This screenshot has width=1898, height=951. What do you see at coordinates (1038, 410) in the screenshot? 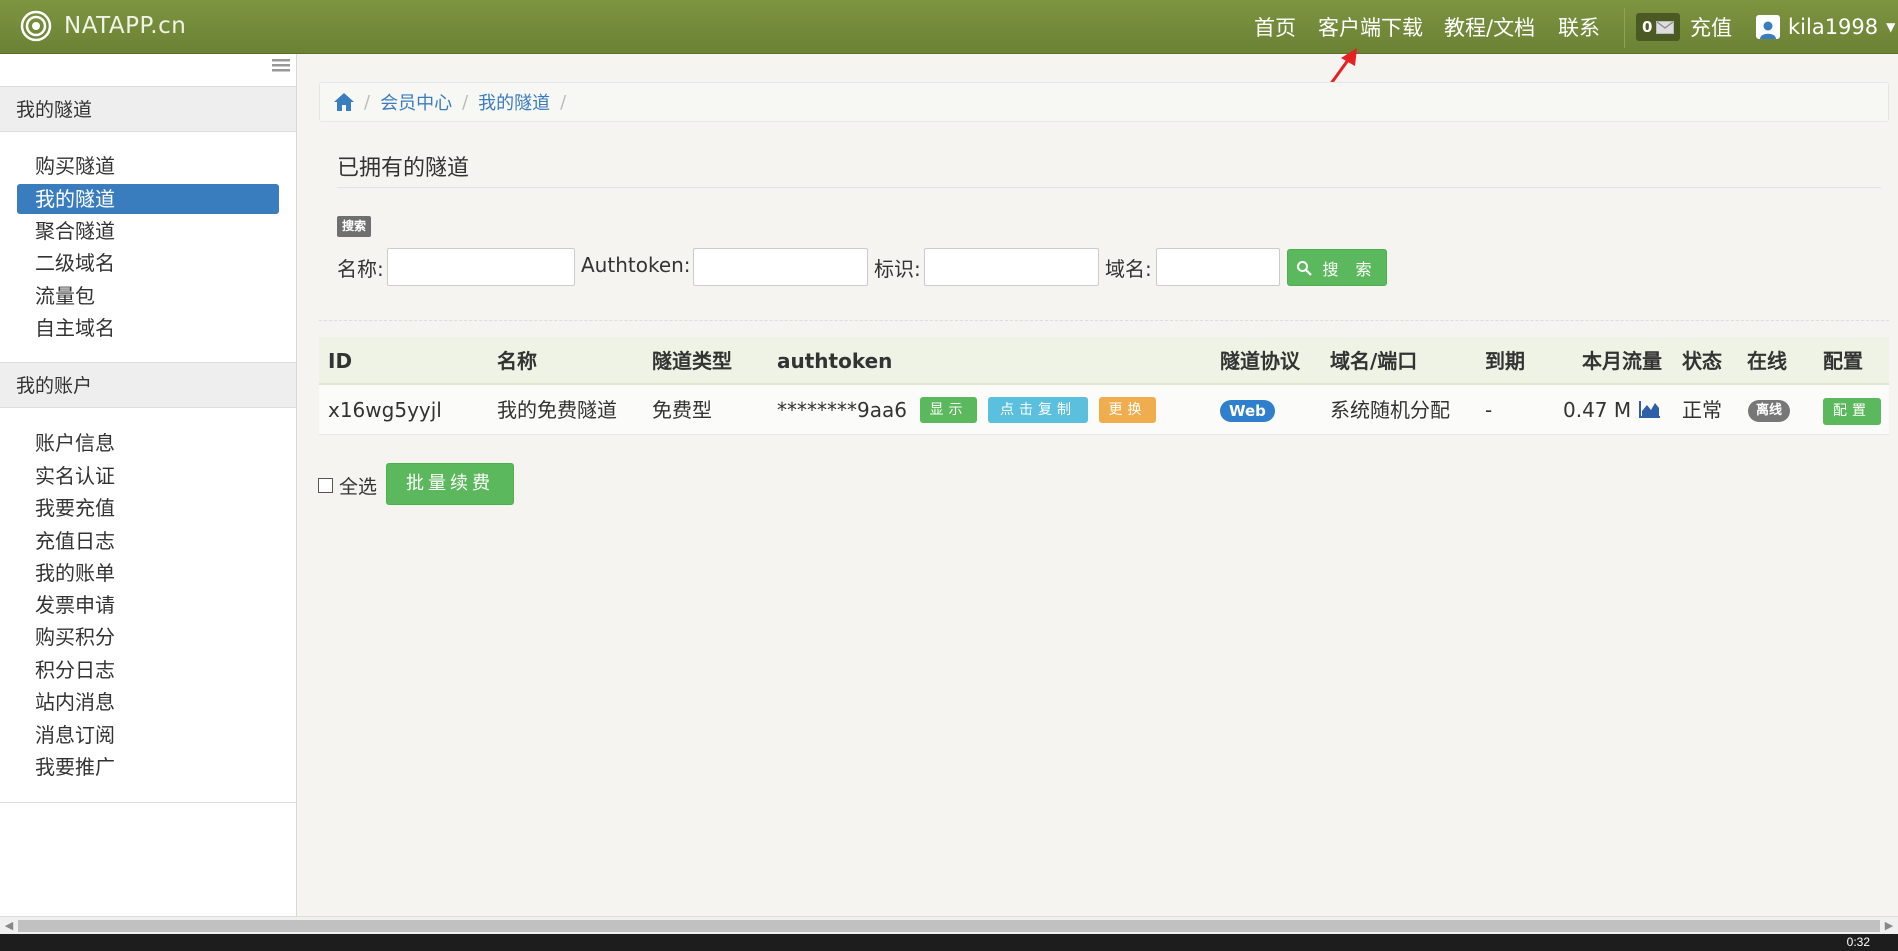
I see `copy-token-button: 点击复制` at bounding box center [1038, 410].